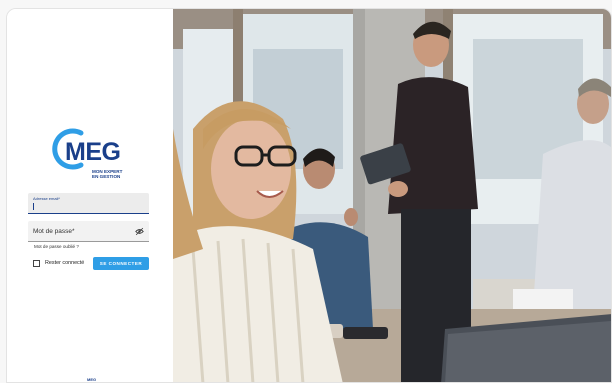 This screenshot has width=612, height=383. Describe the element at coordinates (92, 379) in the screenshot. I see `footer-logo: MEG` at that location.